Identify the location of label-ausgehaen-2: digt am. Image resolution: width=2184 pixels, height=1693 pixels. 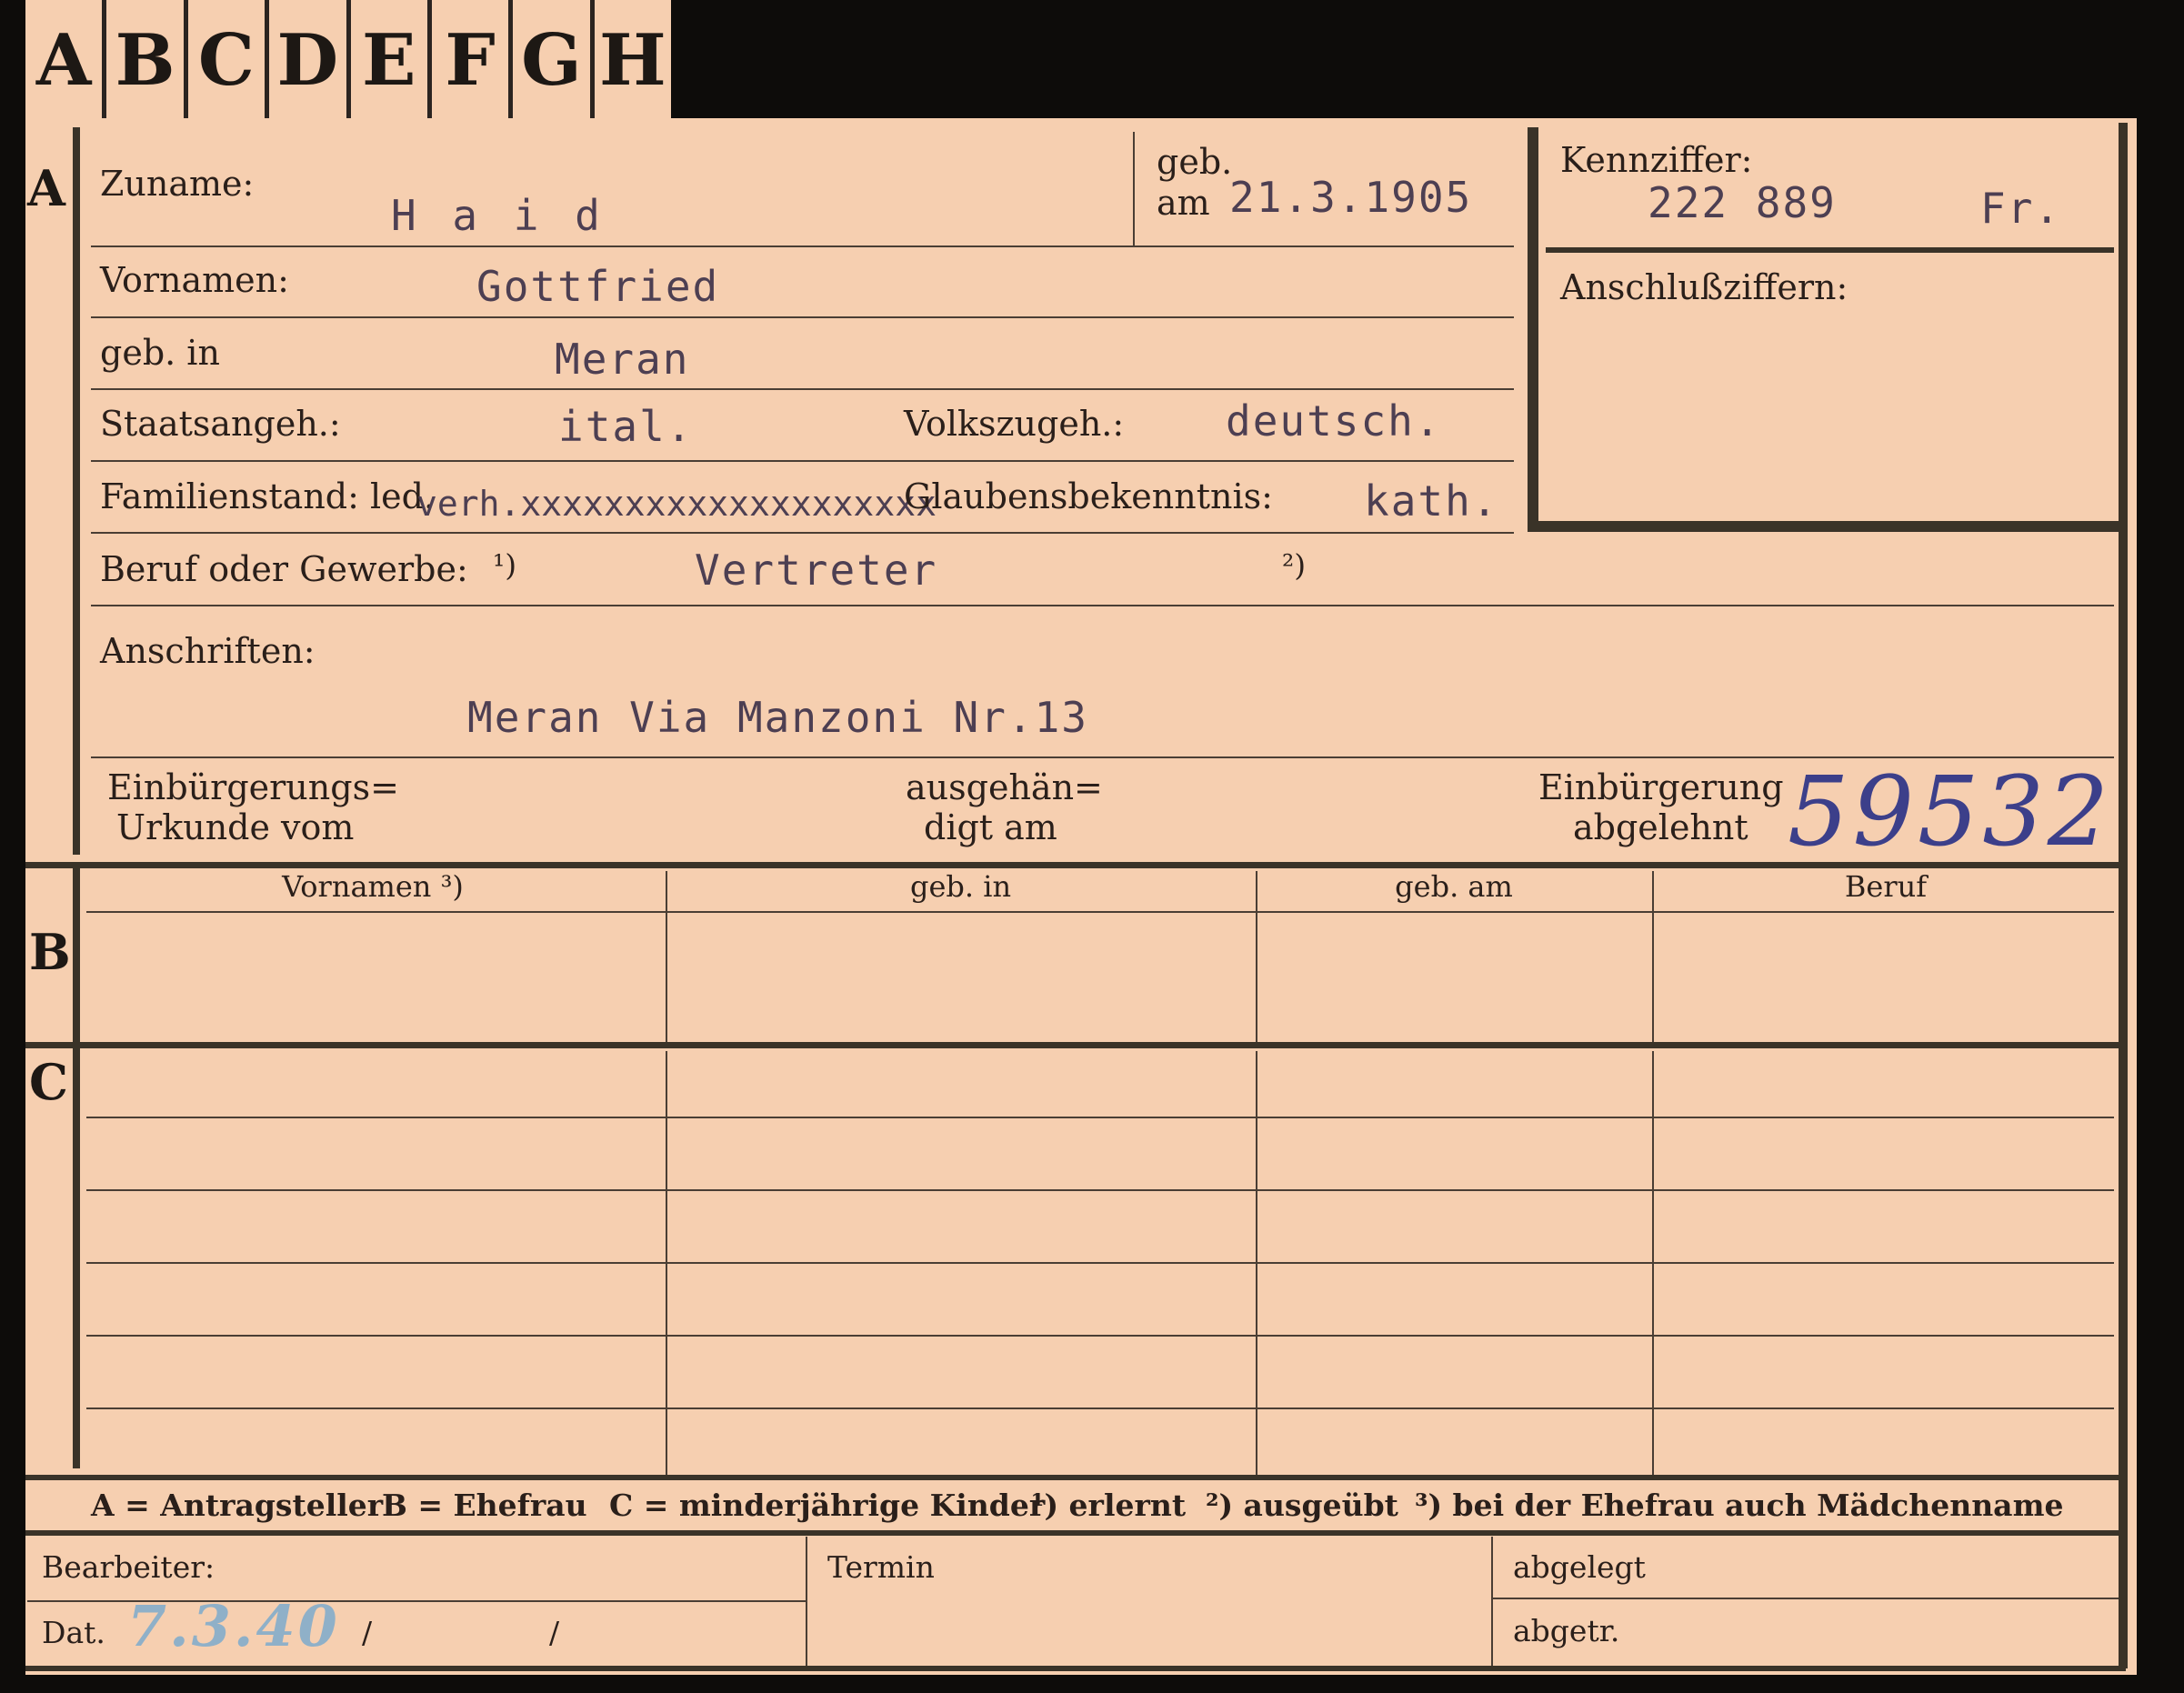
(990, 827).